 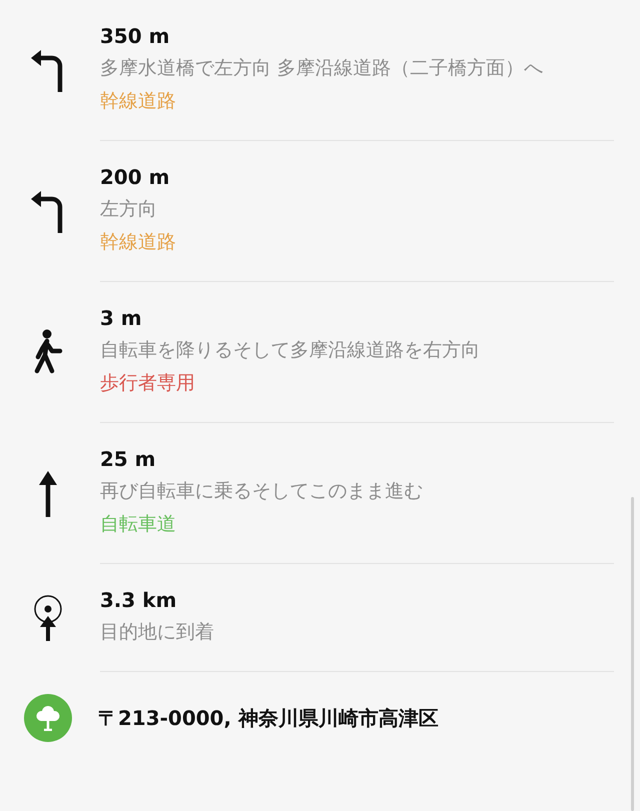 What do you see at coordinates (48, 718) in the screenshot?
I see `tree-icon` at bounding box center [48, 718].